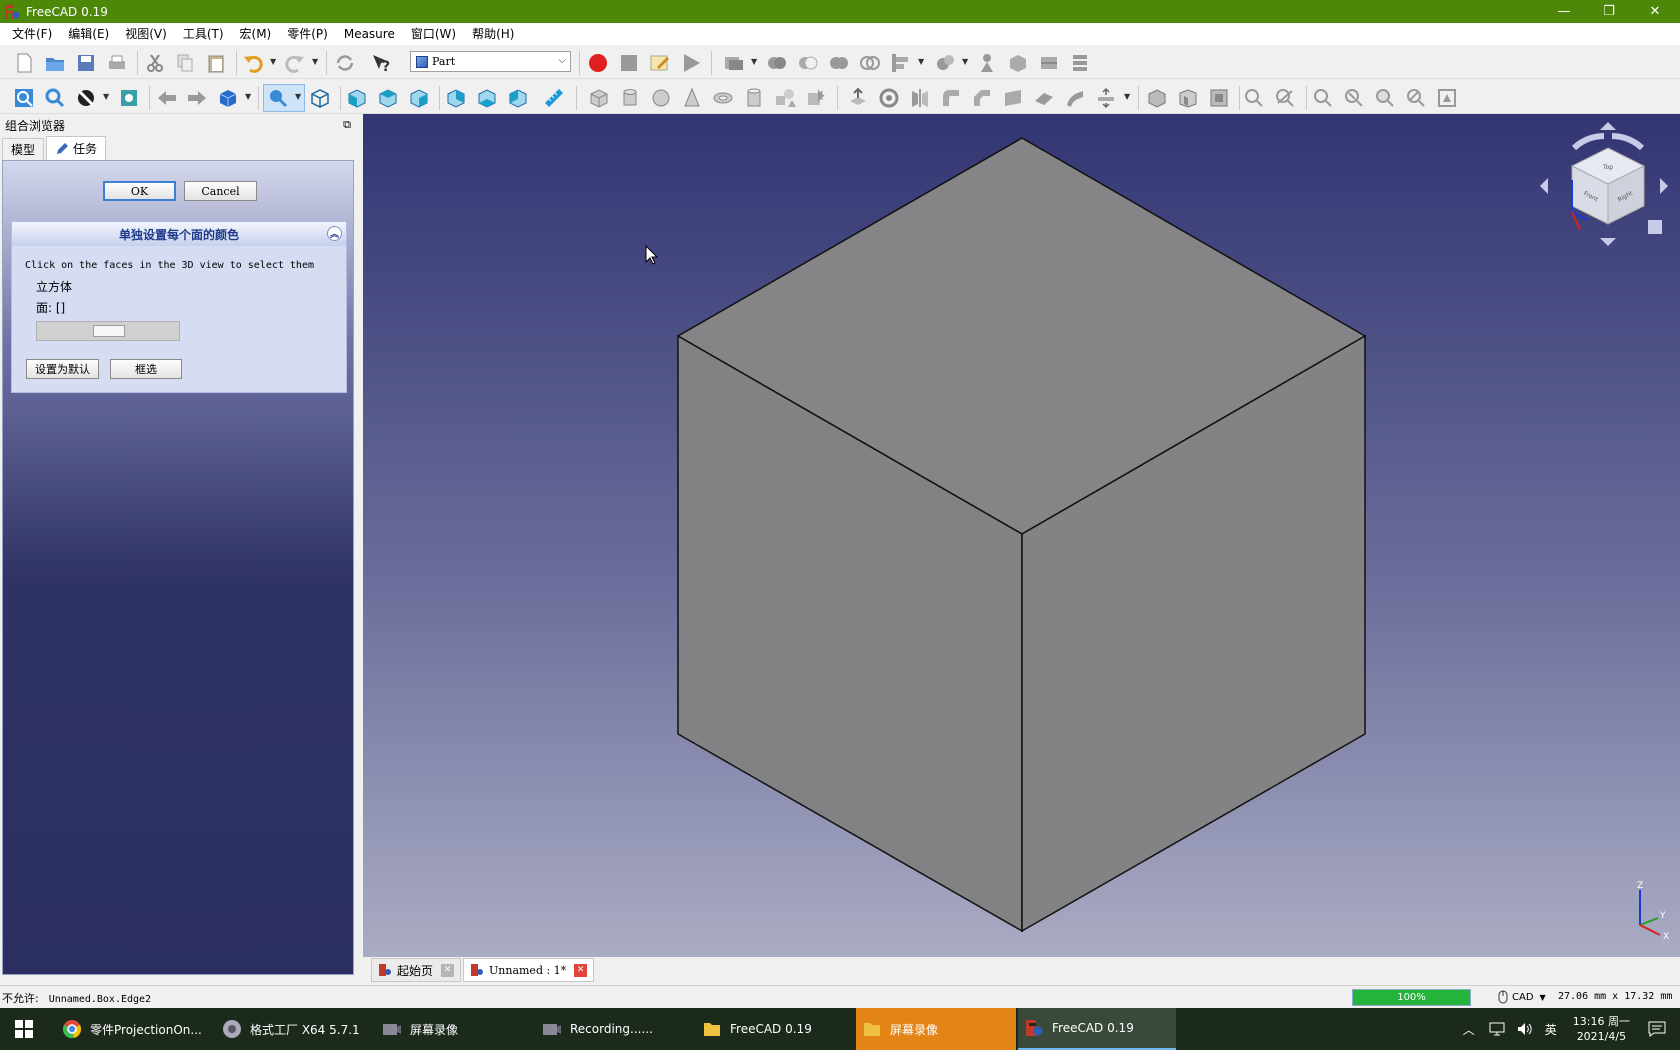  What do you see at coordinates (273, 61) in the screenshot?
I see `undo-dropdown-icon: ▼` at bounding box center [273, 61].